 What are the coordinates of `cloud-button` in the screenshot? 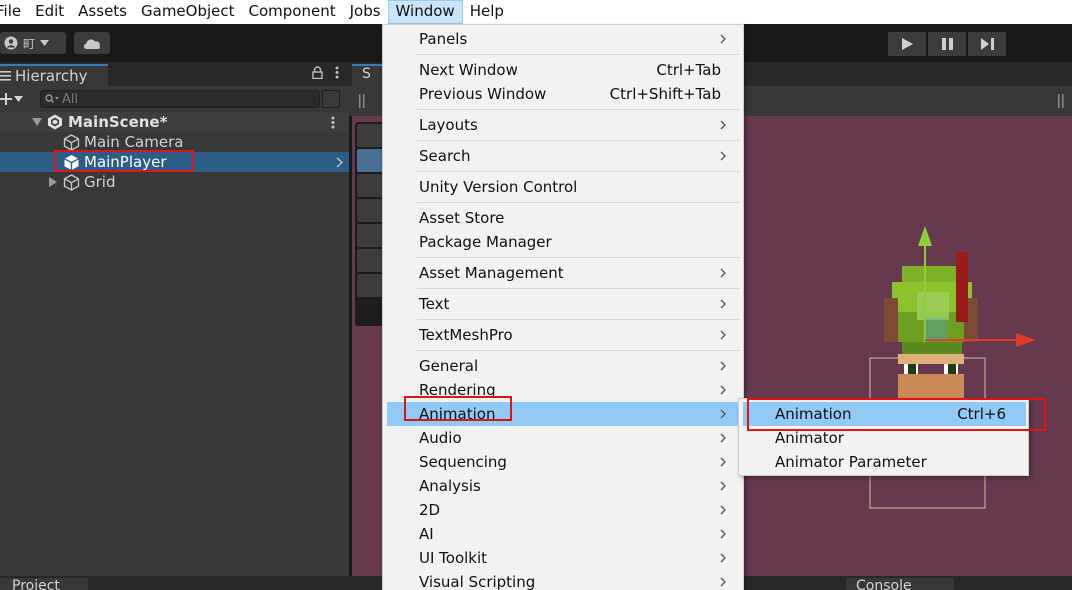 It's located at (92, 43).